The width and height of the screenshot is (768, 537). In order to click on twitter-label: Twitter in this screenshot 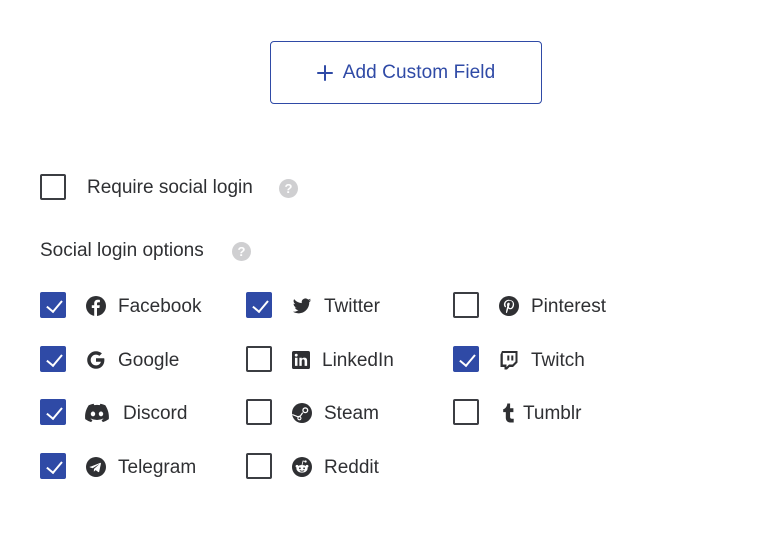, I will do `click(352, 306)`.